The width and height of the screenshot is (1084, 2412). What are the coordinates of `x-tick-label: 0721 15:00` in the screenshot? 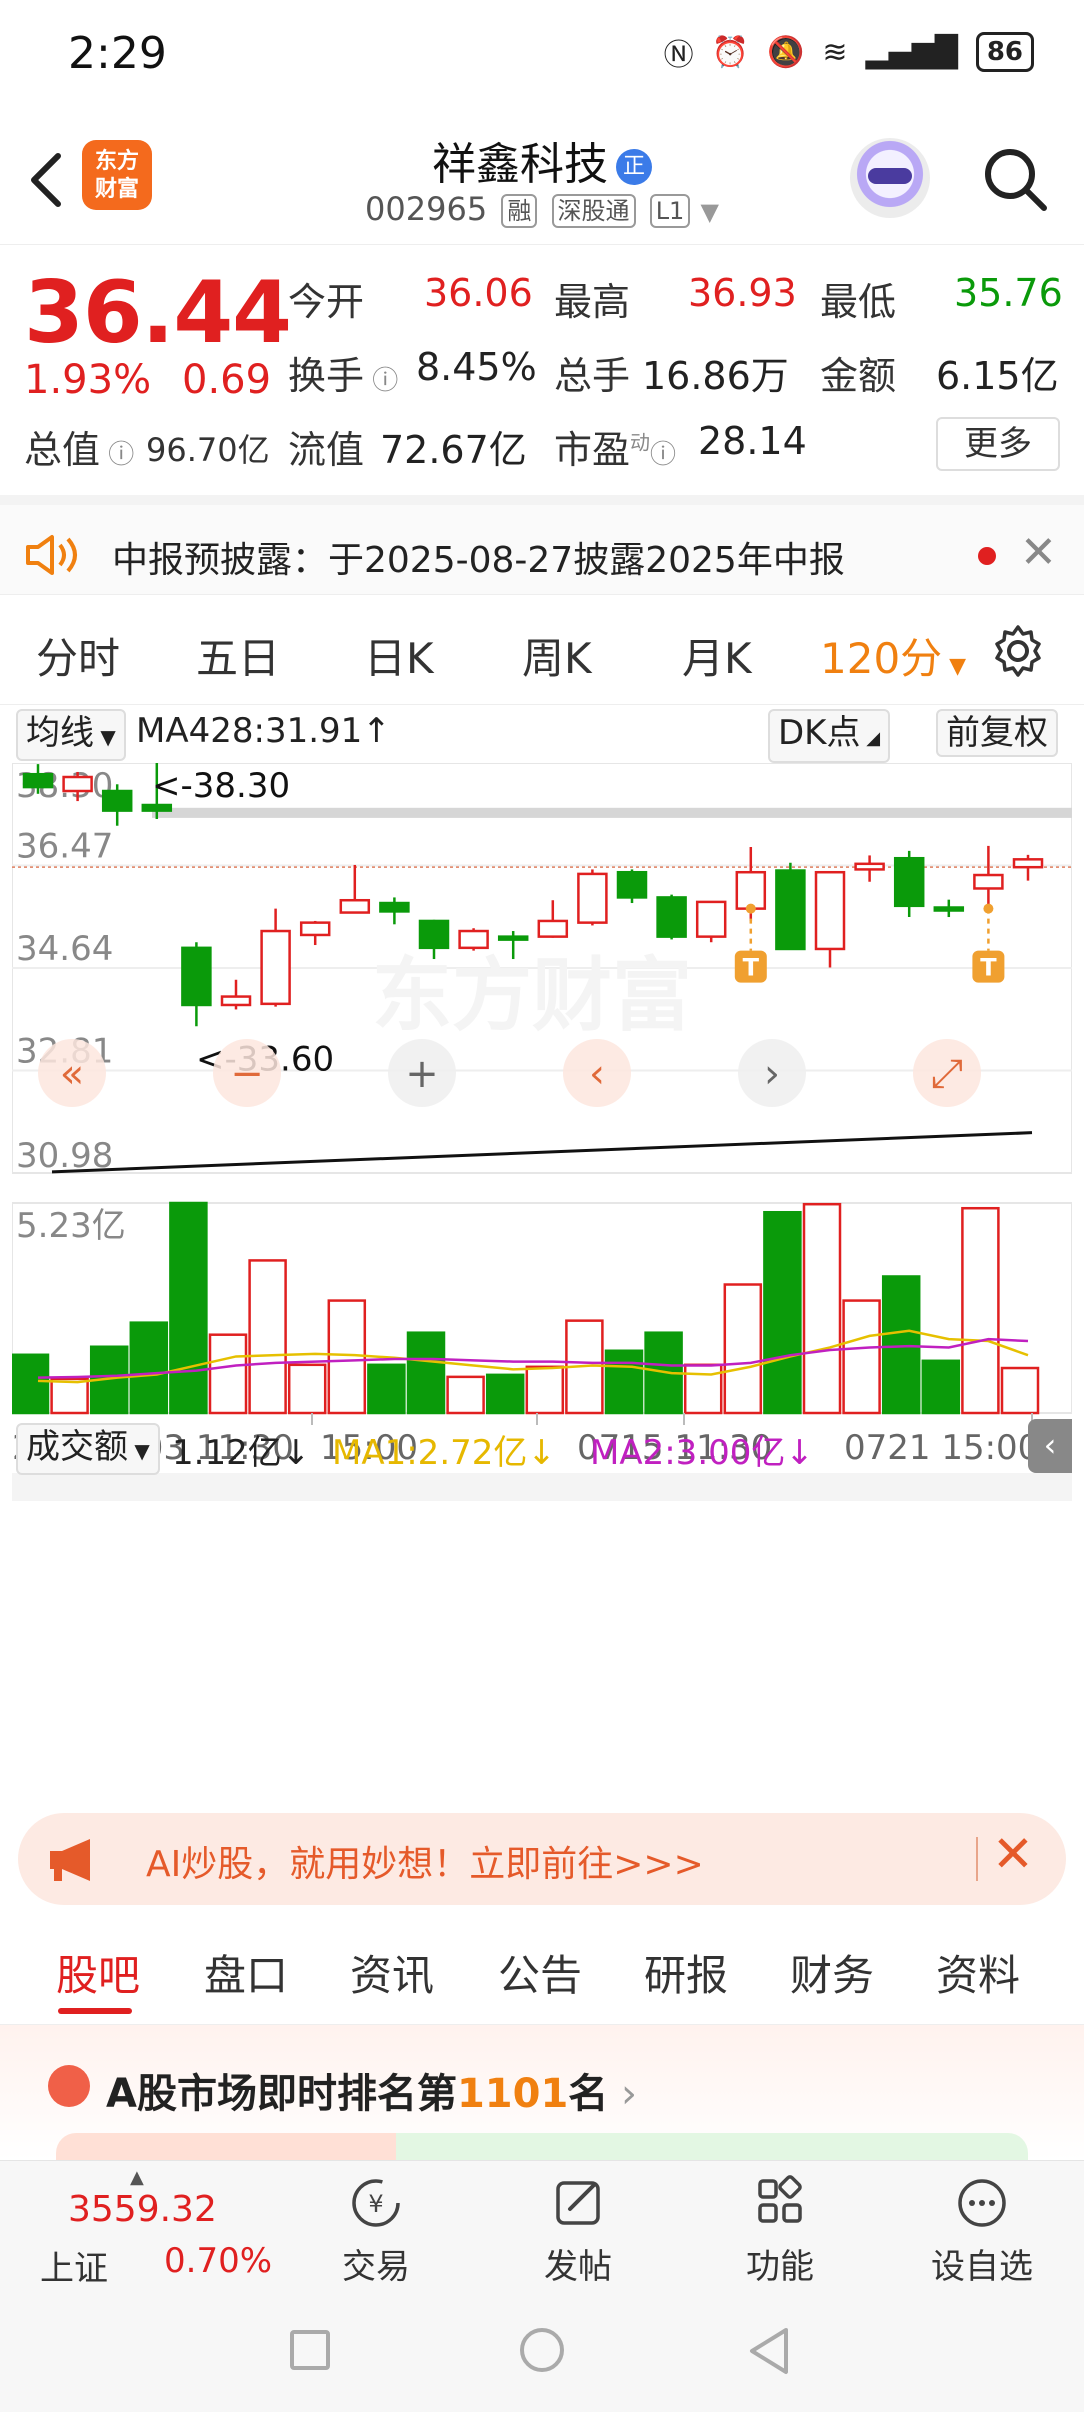 It's located at (941, 1448).